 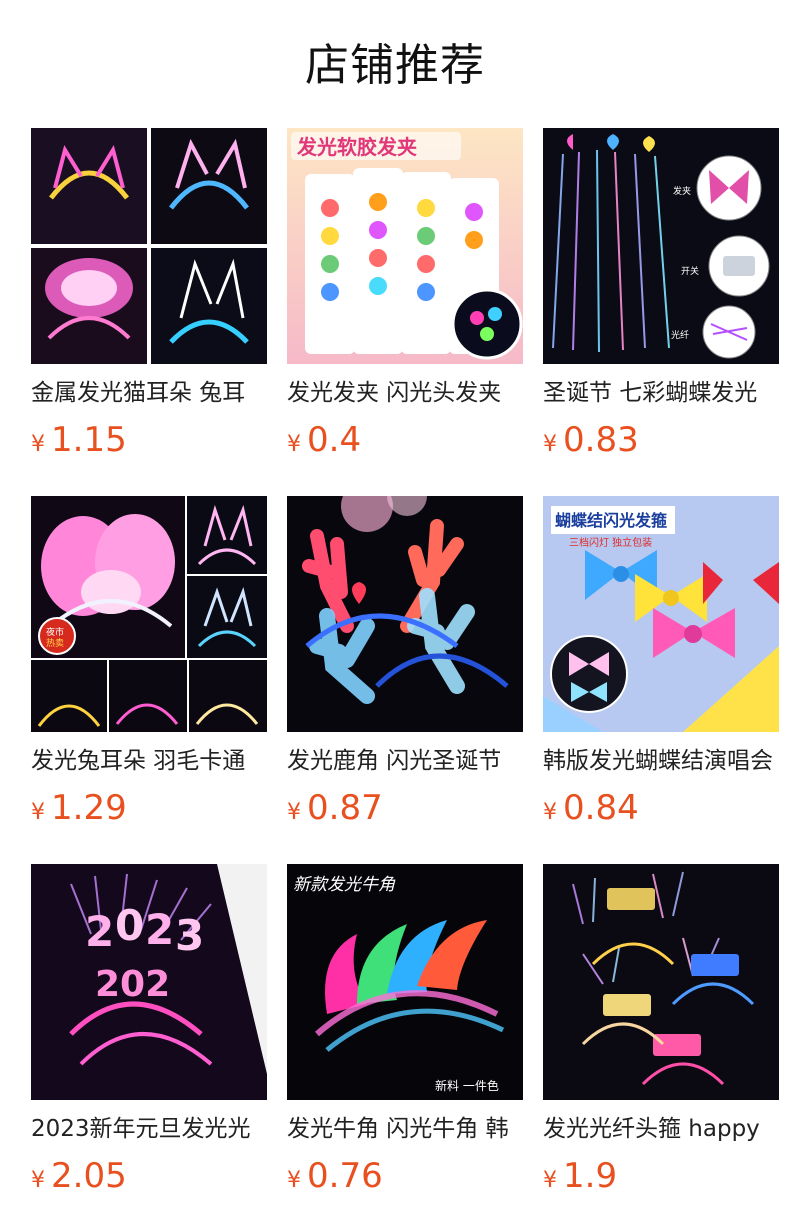 What do you see at coordinates (149, 614) in the screenshot?
I see `product-image: 夜市 热卖` at bounding box center [149, 614].